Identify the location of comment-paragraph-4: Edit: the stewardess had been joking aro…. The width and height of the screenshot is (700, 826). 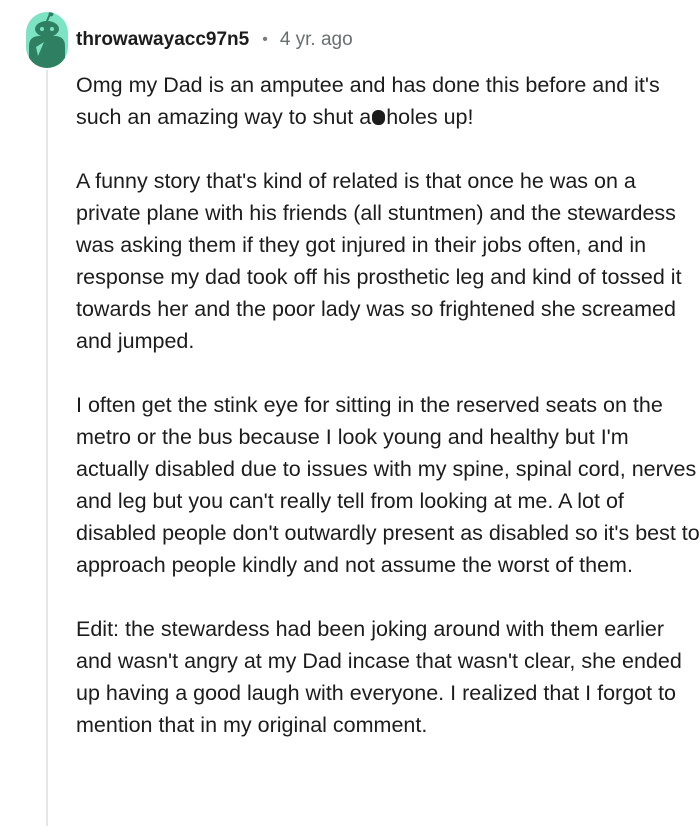
(379, 677).